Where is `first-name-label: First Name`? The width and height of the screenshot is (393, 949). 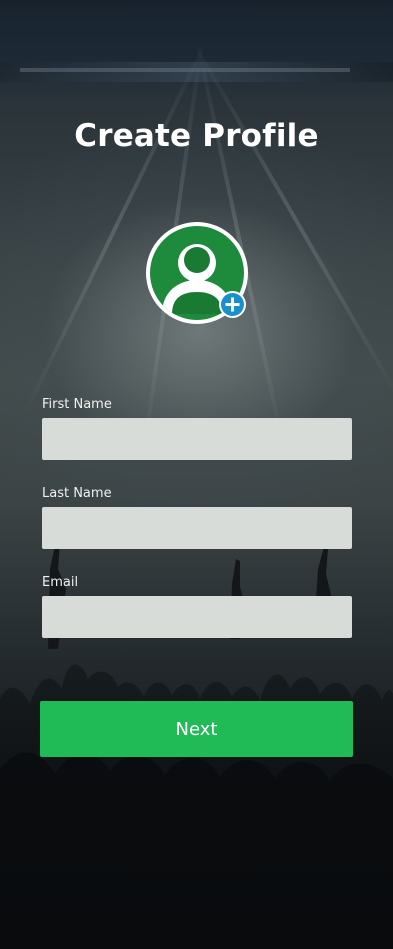 first-name-label: First Name is located at coordinates (77, 404).